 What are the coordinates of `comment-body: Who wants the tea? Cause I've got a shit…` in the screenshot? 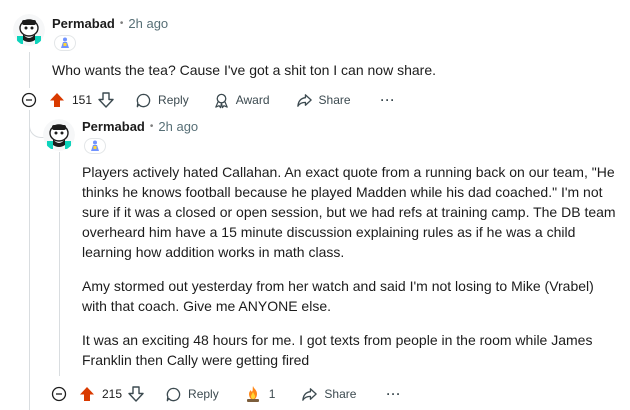 It's located at (332, 70).